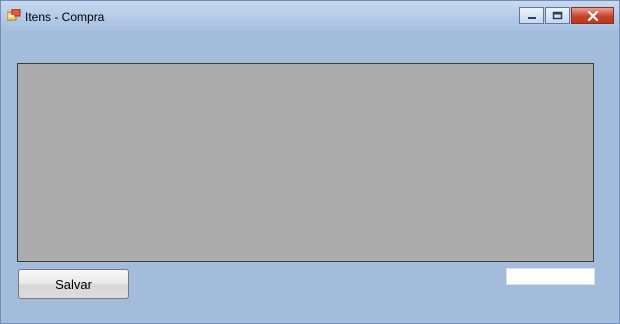 The width and height of the screenshot is (620, 324). I want to click on close-icon, so click(592, 15).